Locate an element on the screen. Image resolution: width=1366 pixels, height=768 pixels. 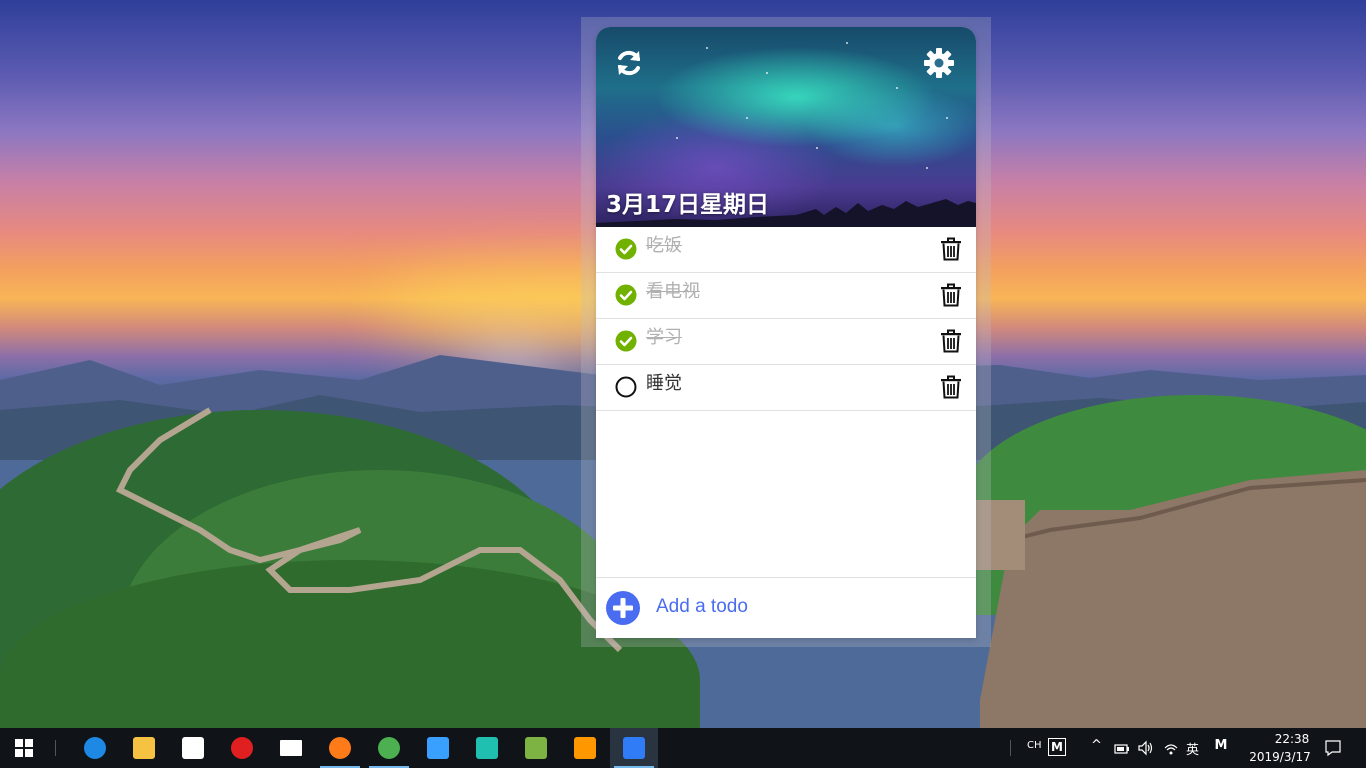
todo-item: 学习 is located at coordinates (786, 342).